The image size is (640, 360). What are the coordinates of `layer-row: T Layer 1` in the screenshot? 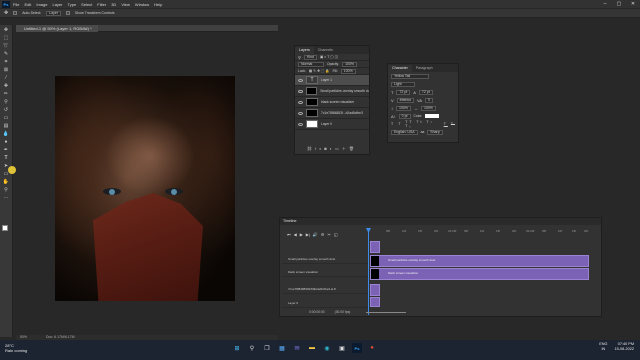 It's located at (332, 80).